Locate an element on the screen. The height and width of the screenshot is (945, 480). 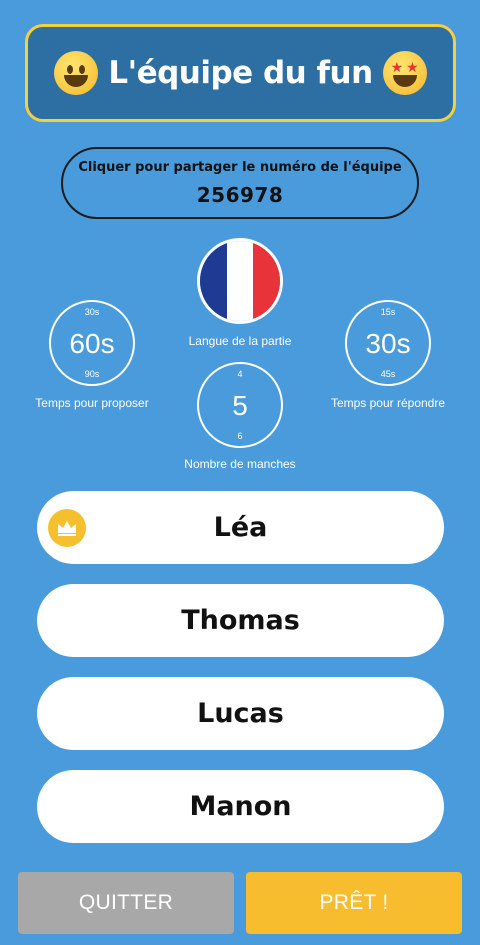
crown-icon is located at coordinates (67, 528).